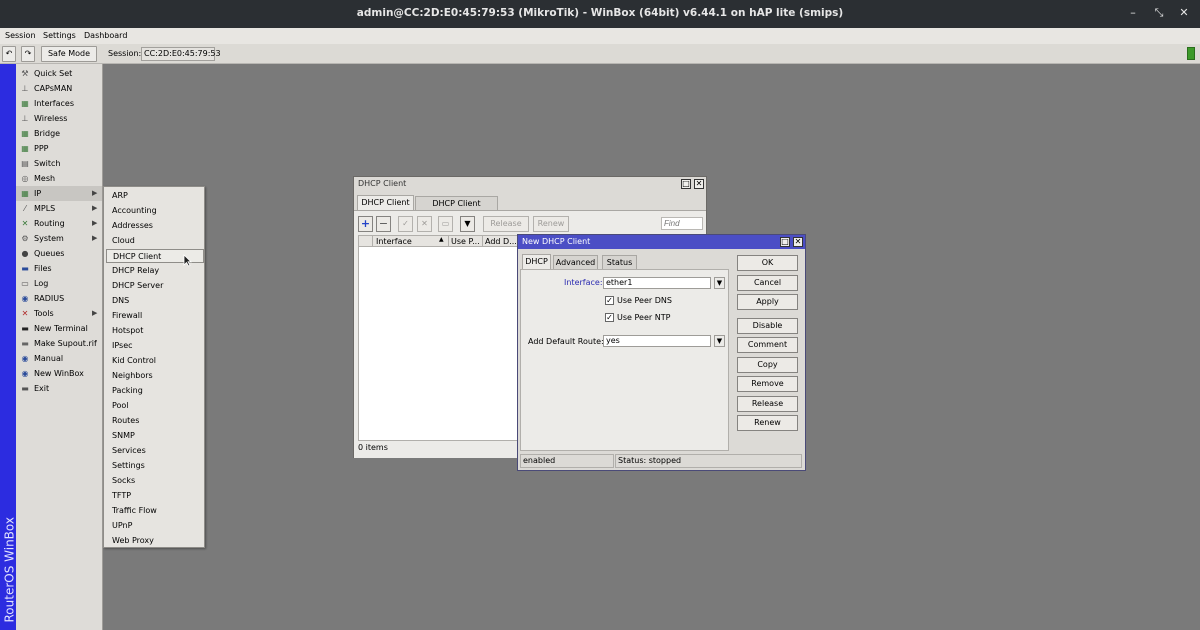 This screenshot has height=630, width=1200. Describe the element at coordinates (155, 331) in the screenshot. I see `submenu-item-hotspot: Hotspot` at that location.